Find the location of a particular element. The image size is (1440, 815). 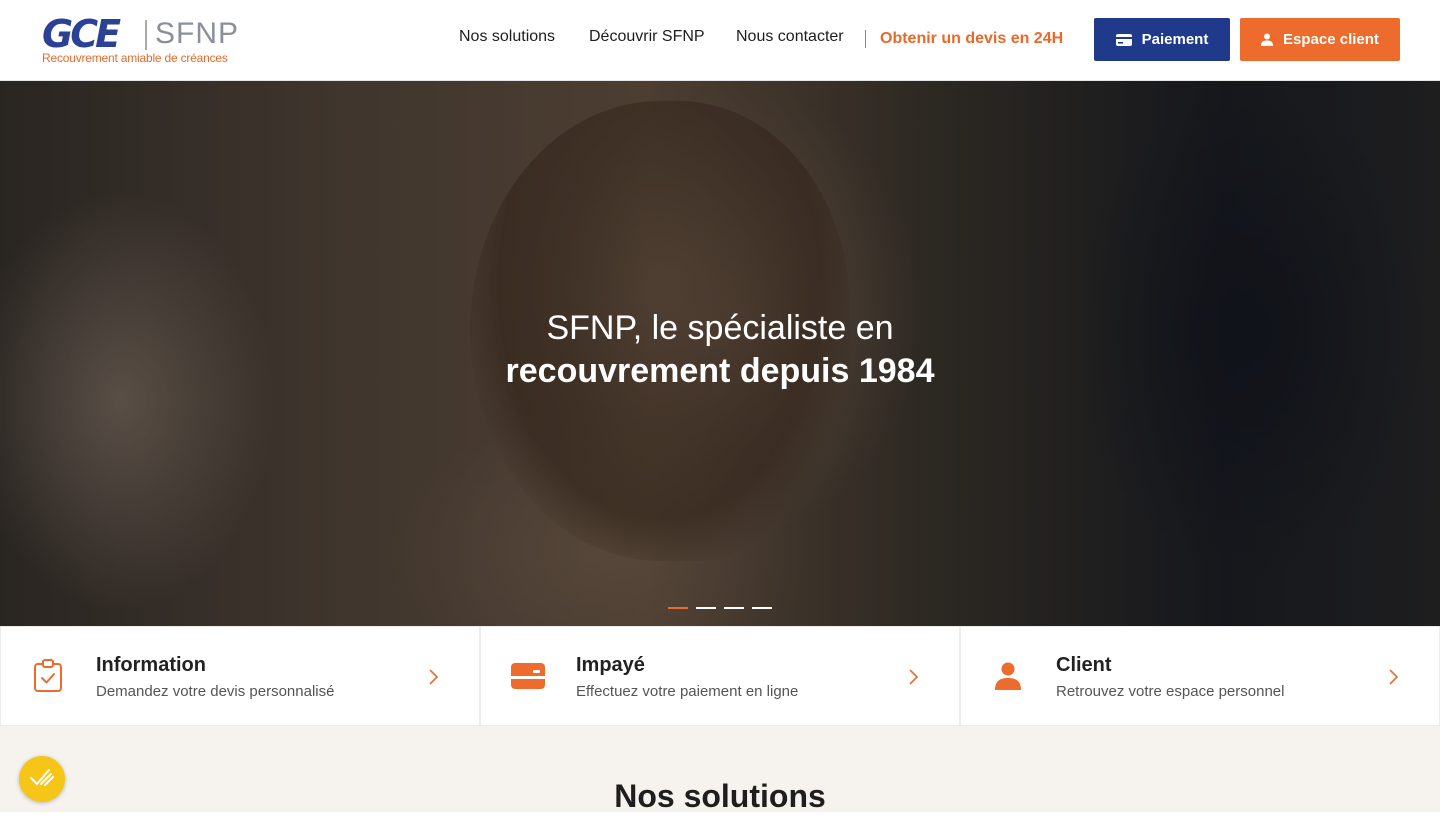

card-unpaid: Impayé Effectuez votre paiement en ligne is located at coordinates (720, 676).